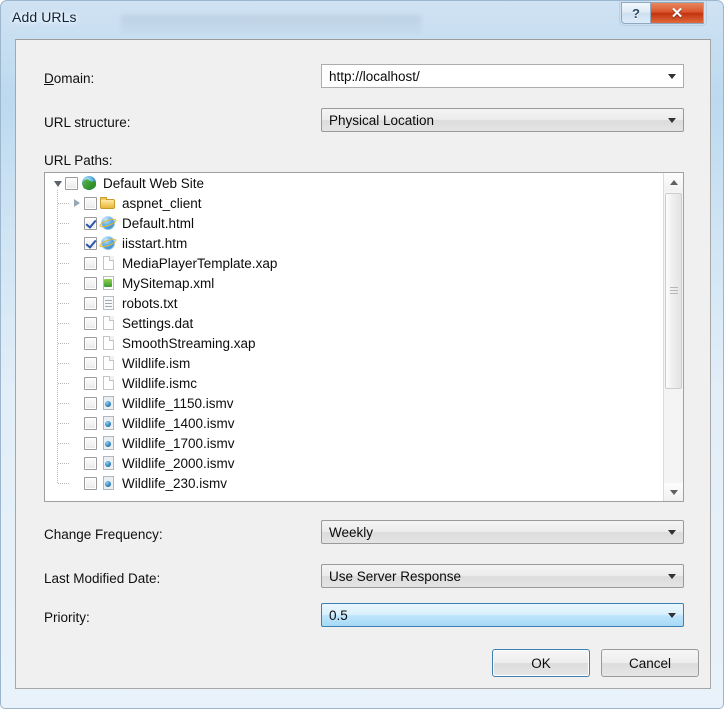 This screenshot has width=724, height=709. I want to click on url-structure-dropdown-arrow, so click(672, 120).